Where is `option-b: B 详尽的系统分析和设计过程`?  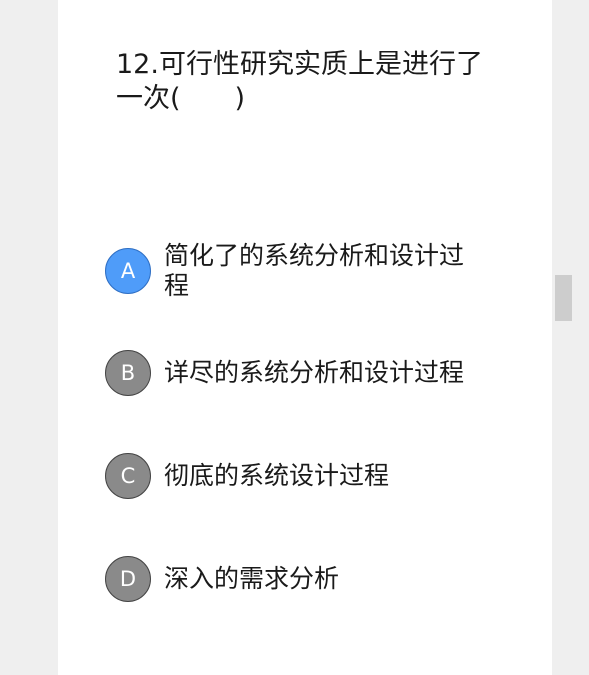
option-b: B 详尽的系统分析和设计过程 is located at coordinates (305, 373).